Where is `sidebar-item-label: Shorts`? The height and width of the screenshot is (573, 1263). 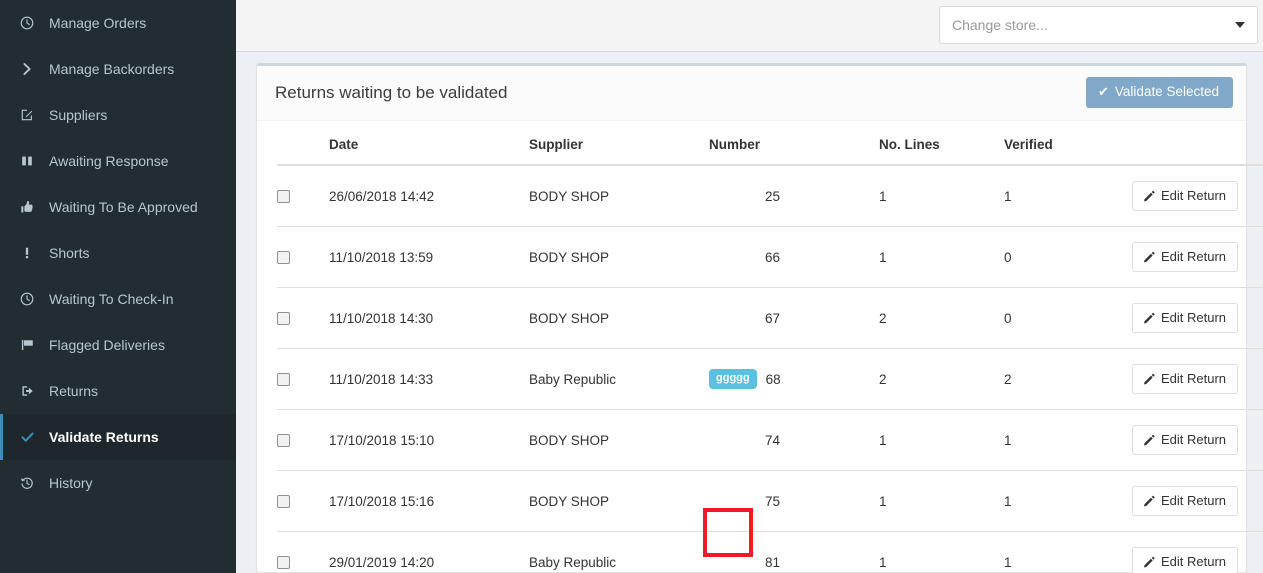
sidebar-item-label: Shorts is located at coordinates (69, 253).